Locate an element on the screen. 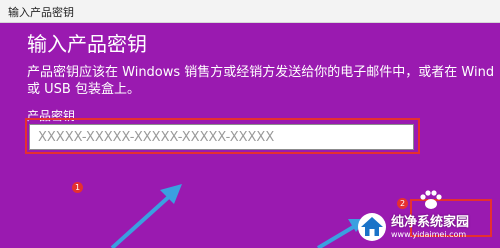 This screenshot has height=248, width=500. watermark-url: www.yidaimei.com is located at coordinates (429, 234).